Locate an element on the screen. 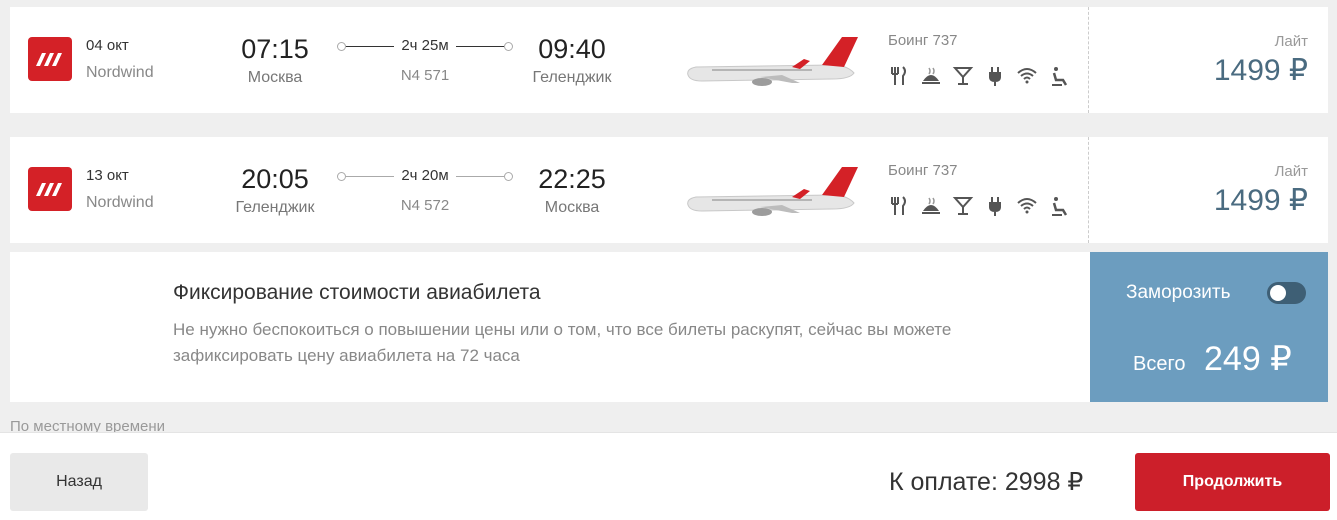 This screenshot has width=1337, height=520. freeze-option-box: Заморозить Всего 249 ₽ is located at coordinates (1209, 327).